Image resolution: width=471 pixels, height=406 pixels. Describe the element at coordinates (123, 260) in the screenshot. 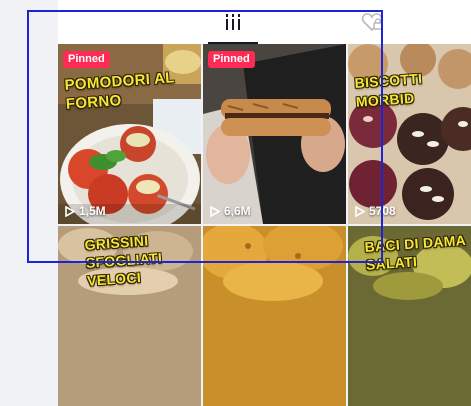

I see `video-caption: GRISSINI SFOGLIATI VELOCI` at that location.